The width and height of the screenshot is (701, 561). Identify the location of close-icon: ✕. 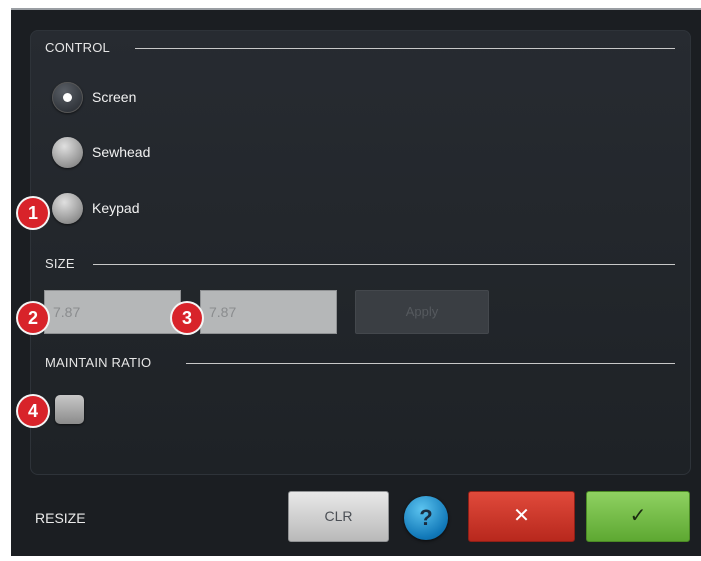
(521, 516).